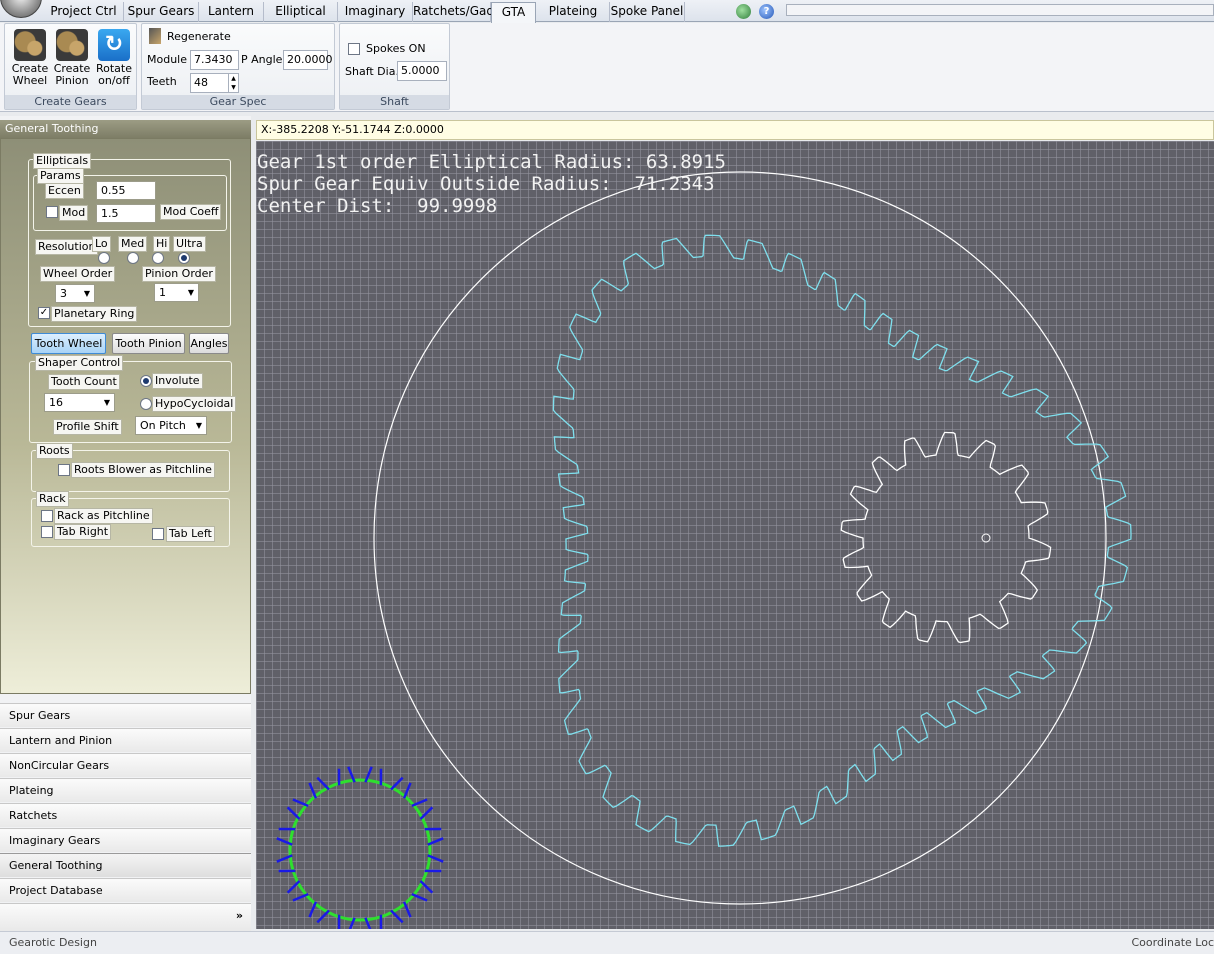 The width and height of the screenshot is (1214, 954). What do you see at coordinates (214, 60) in the screenshot?
I see `module-field: 7.3430` at bounding box center [214, 60].